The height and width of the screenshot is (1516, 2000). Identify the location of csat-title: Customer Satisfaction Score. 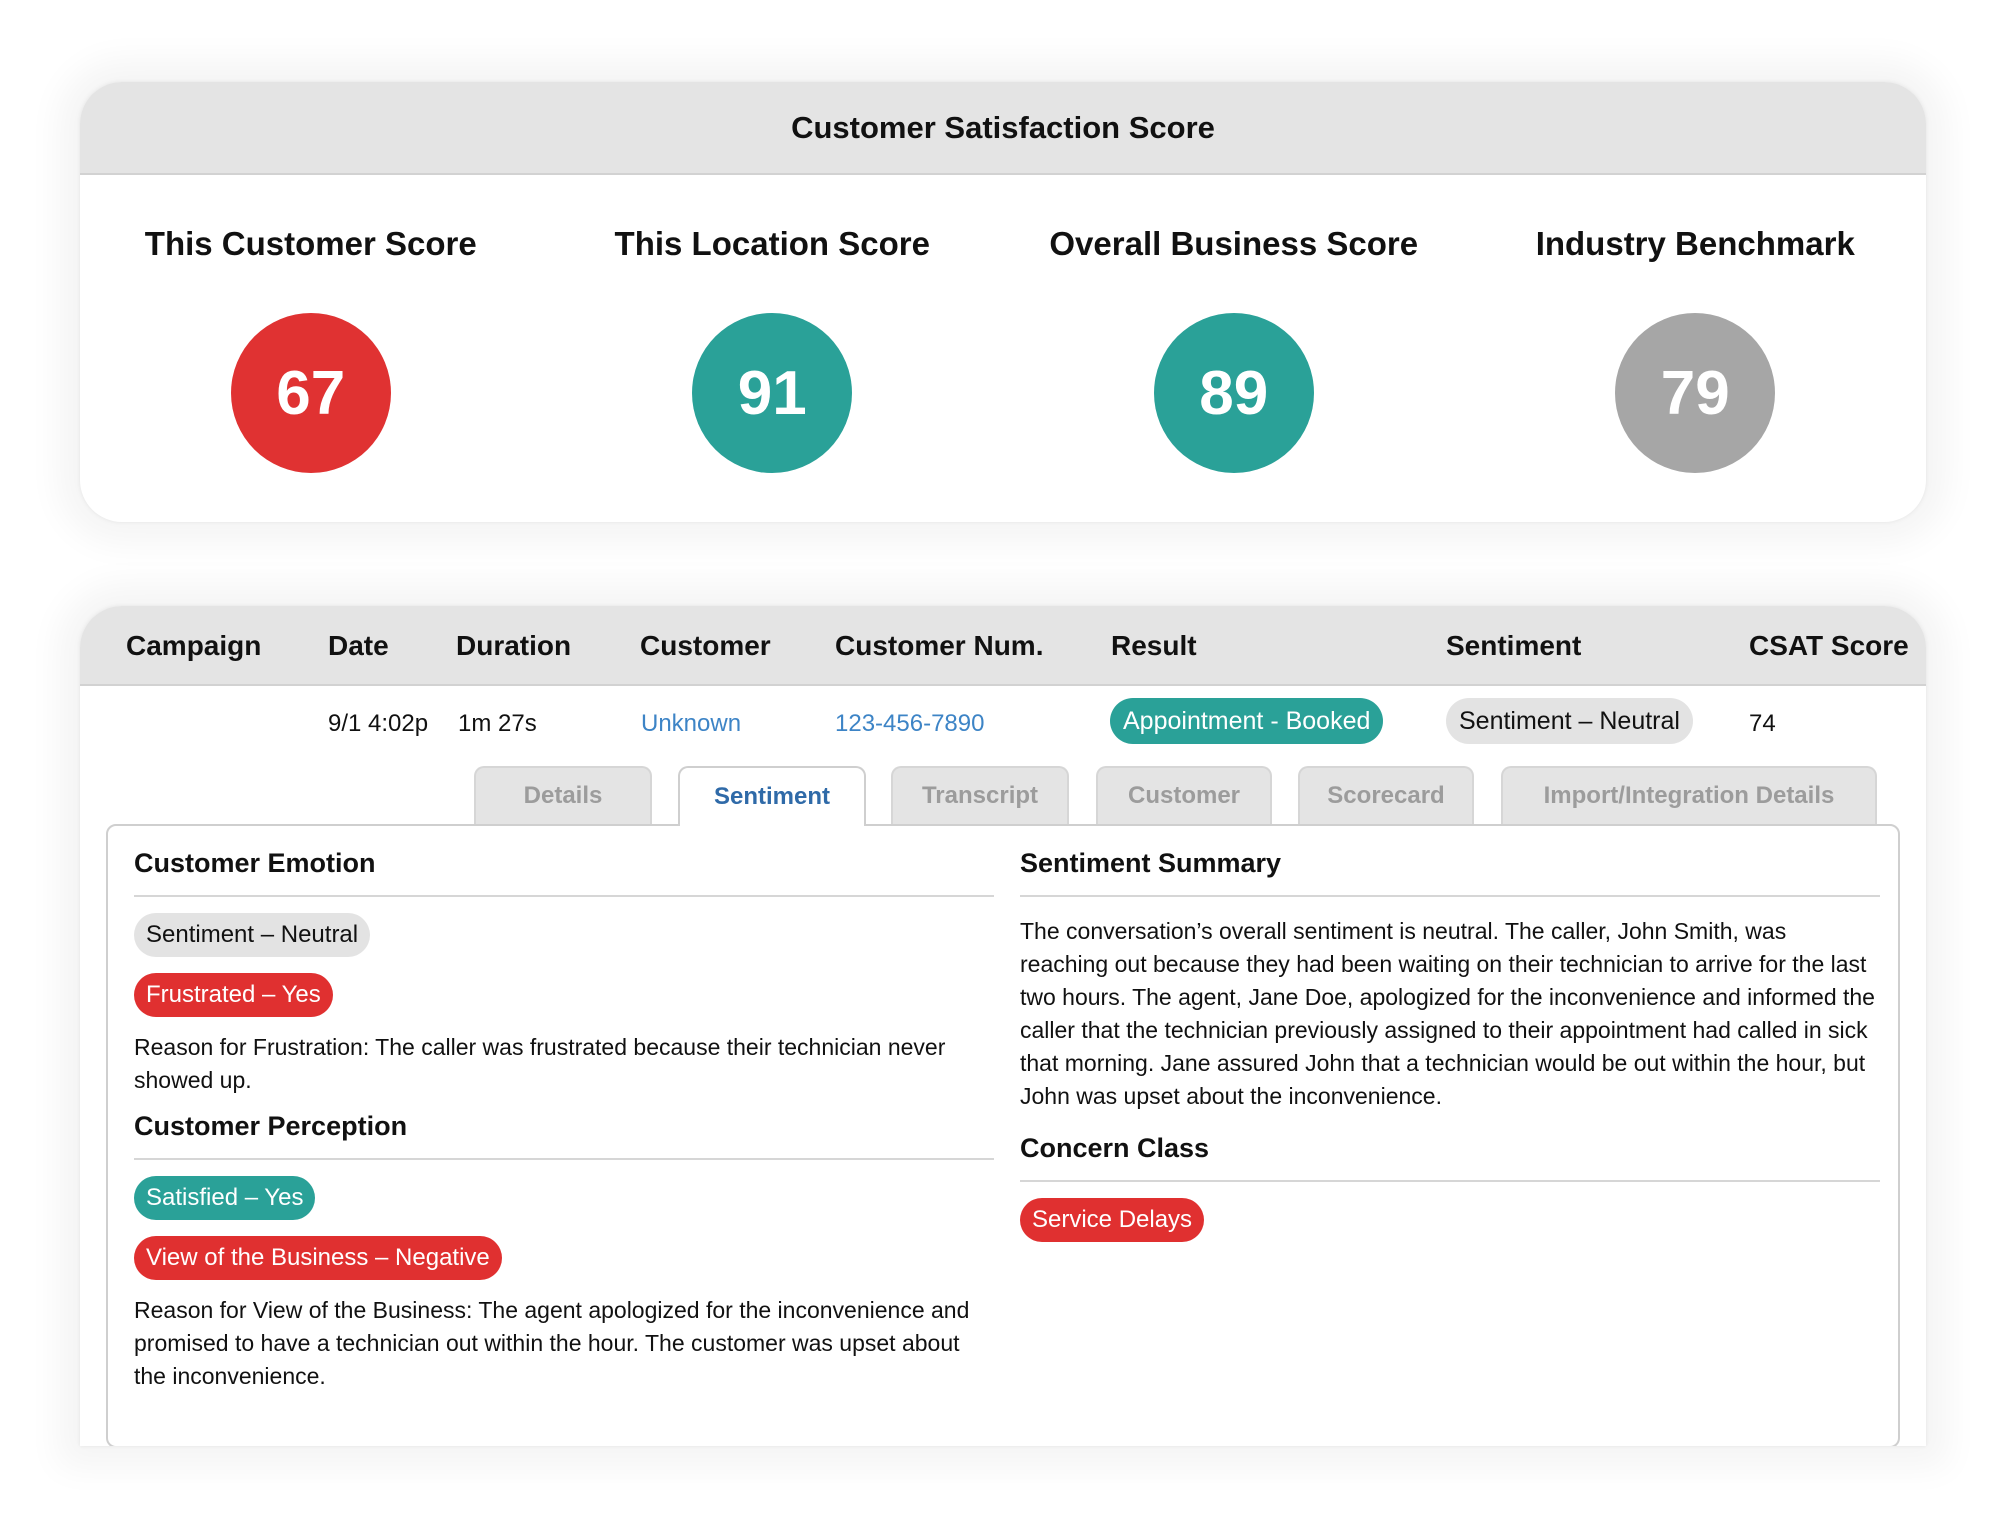
(1003, 128).